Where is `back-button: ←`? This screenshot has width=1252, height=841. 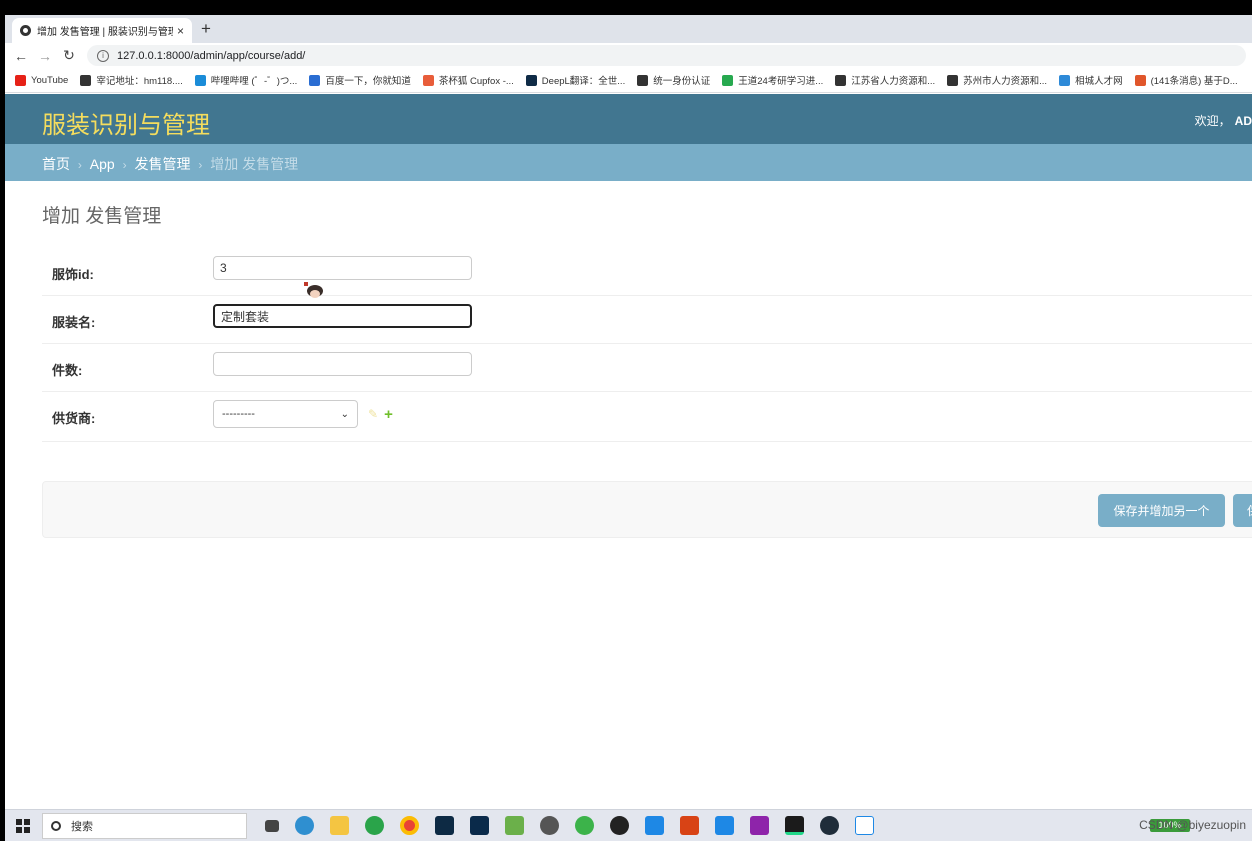
back-button: ← is located at coordinates (21, 56).